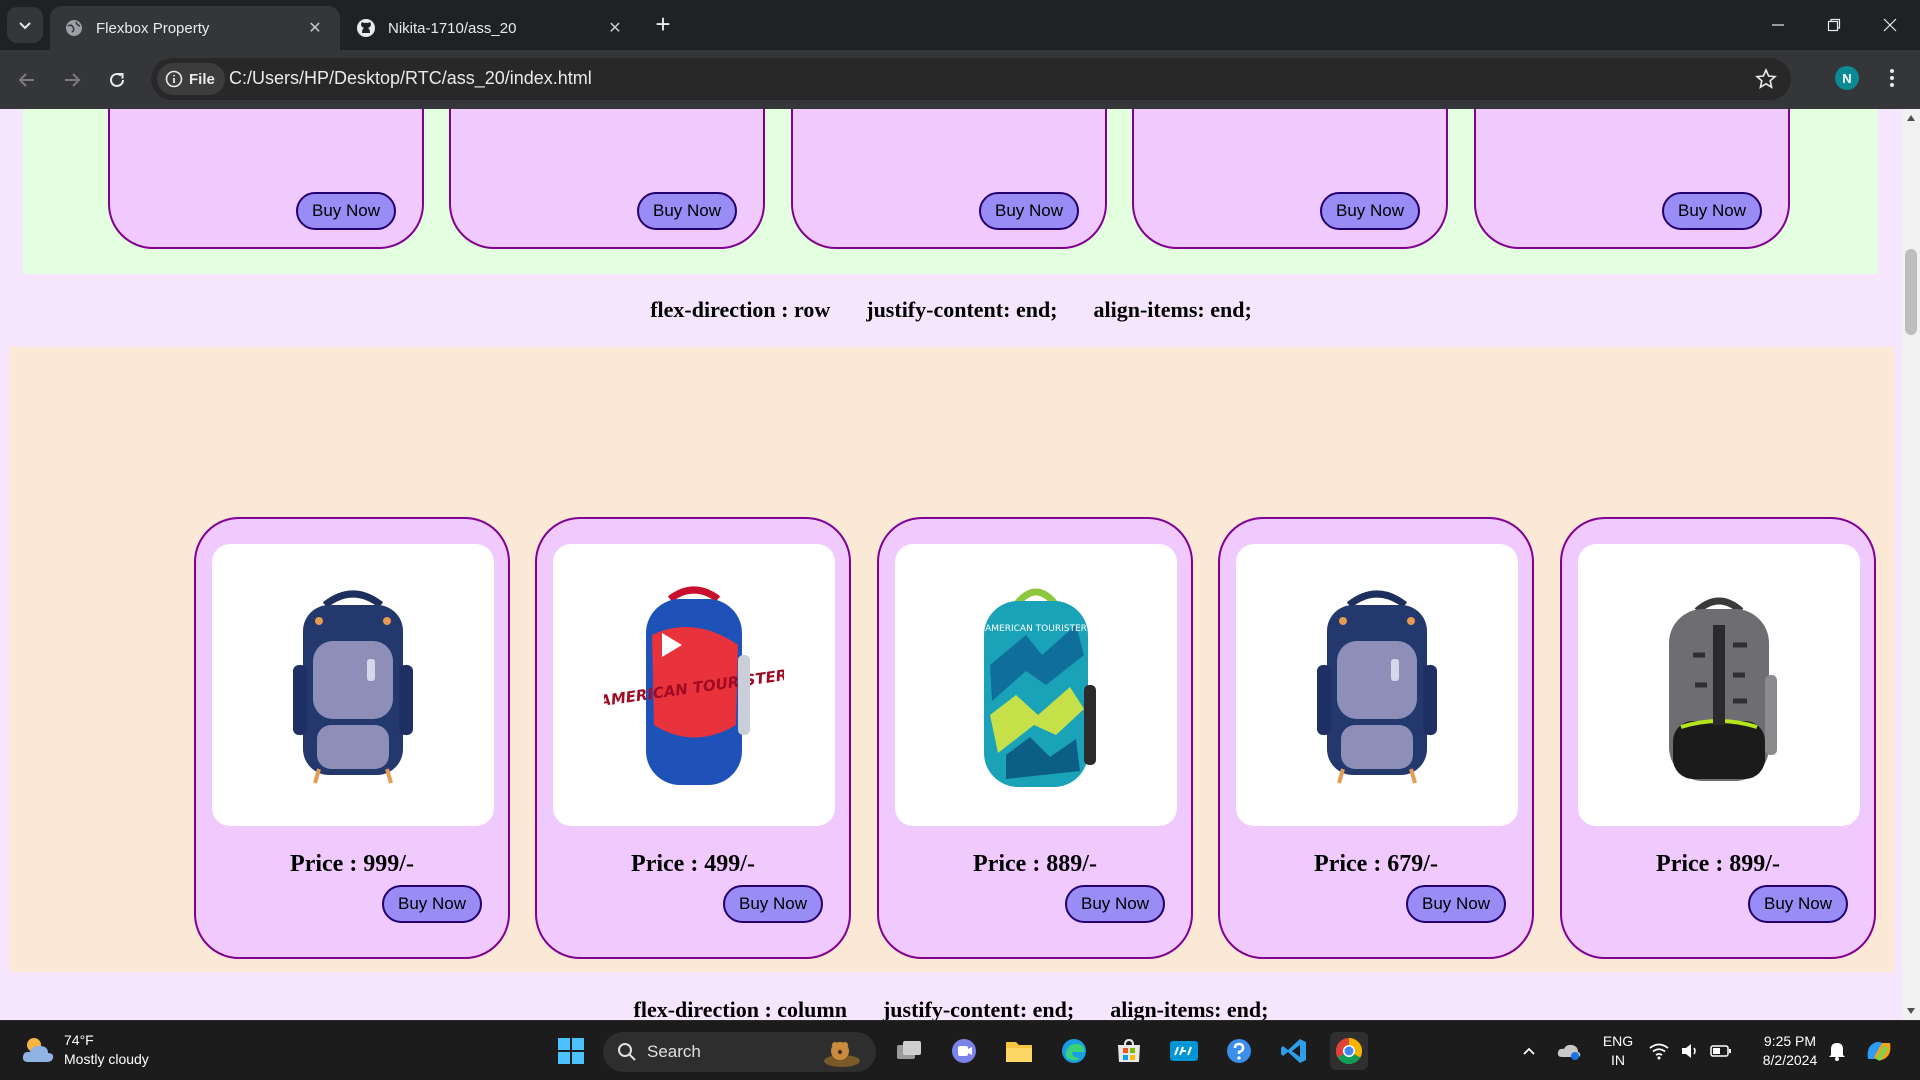 This screenshot has width=1920, height=1080. I want to click on weather-widget: 74°F Mostly cloudy, so click(84, 1050).